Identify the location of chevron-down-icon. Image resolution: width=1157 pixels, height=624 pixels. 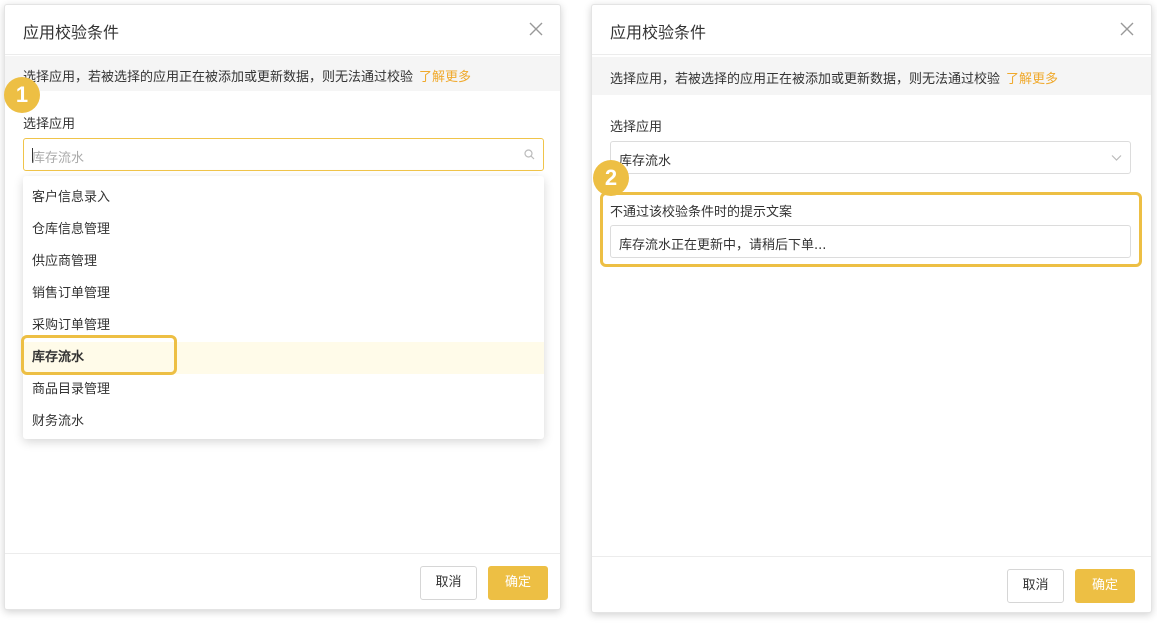
(1116, 159).